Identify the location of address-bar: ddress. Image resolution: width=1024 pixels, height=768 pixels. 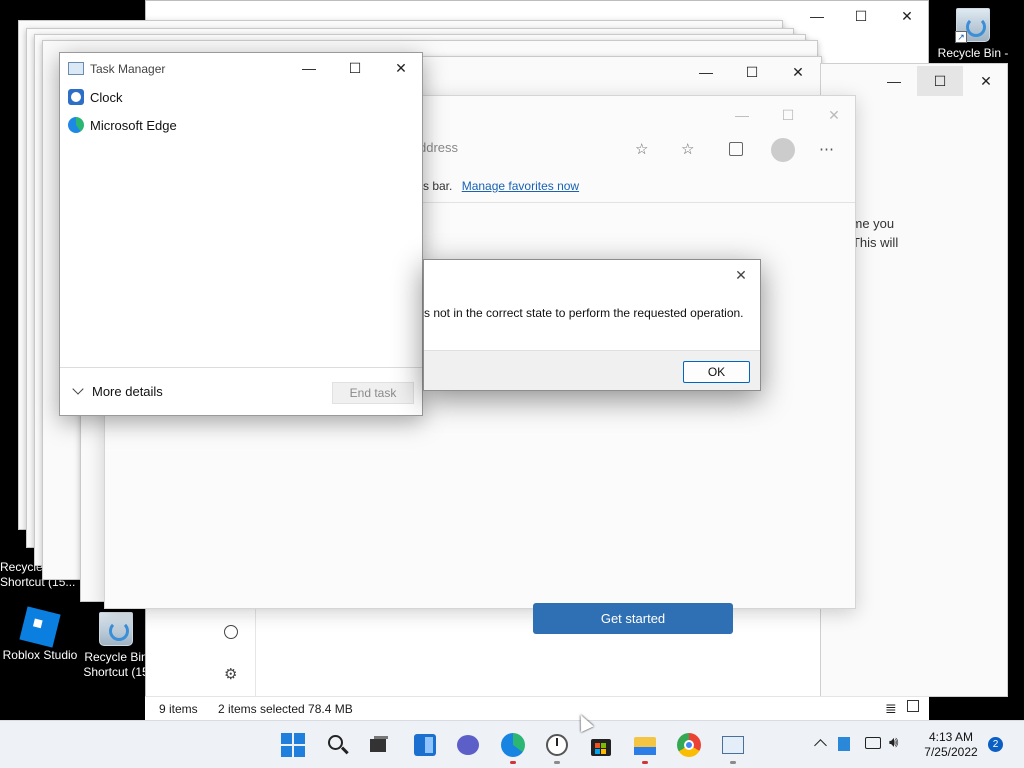
(438, 147).